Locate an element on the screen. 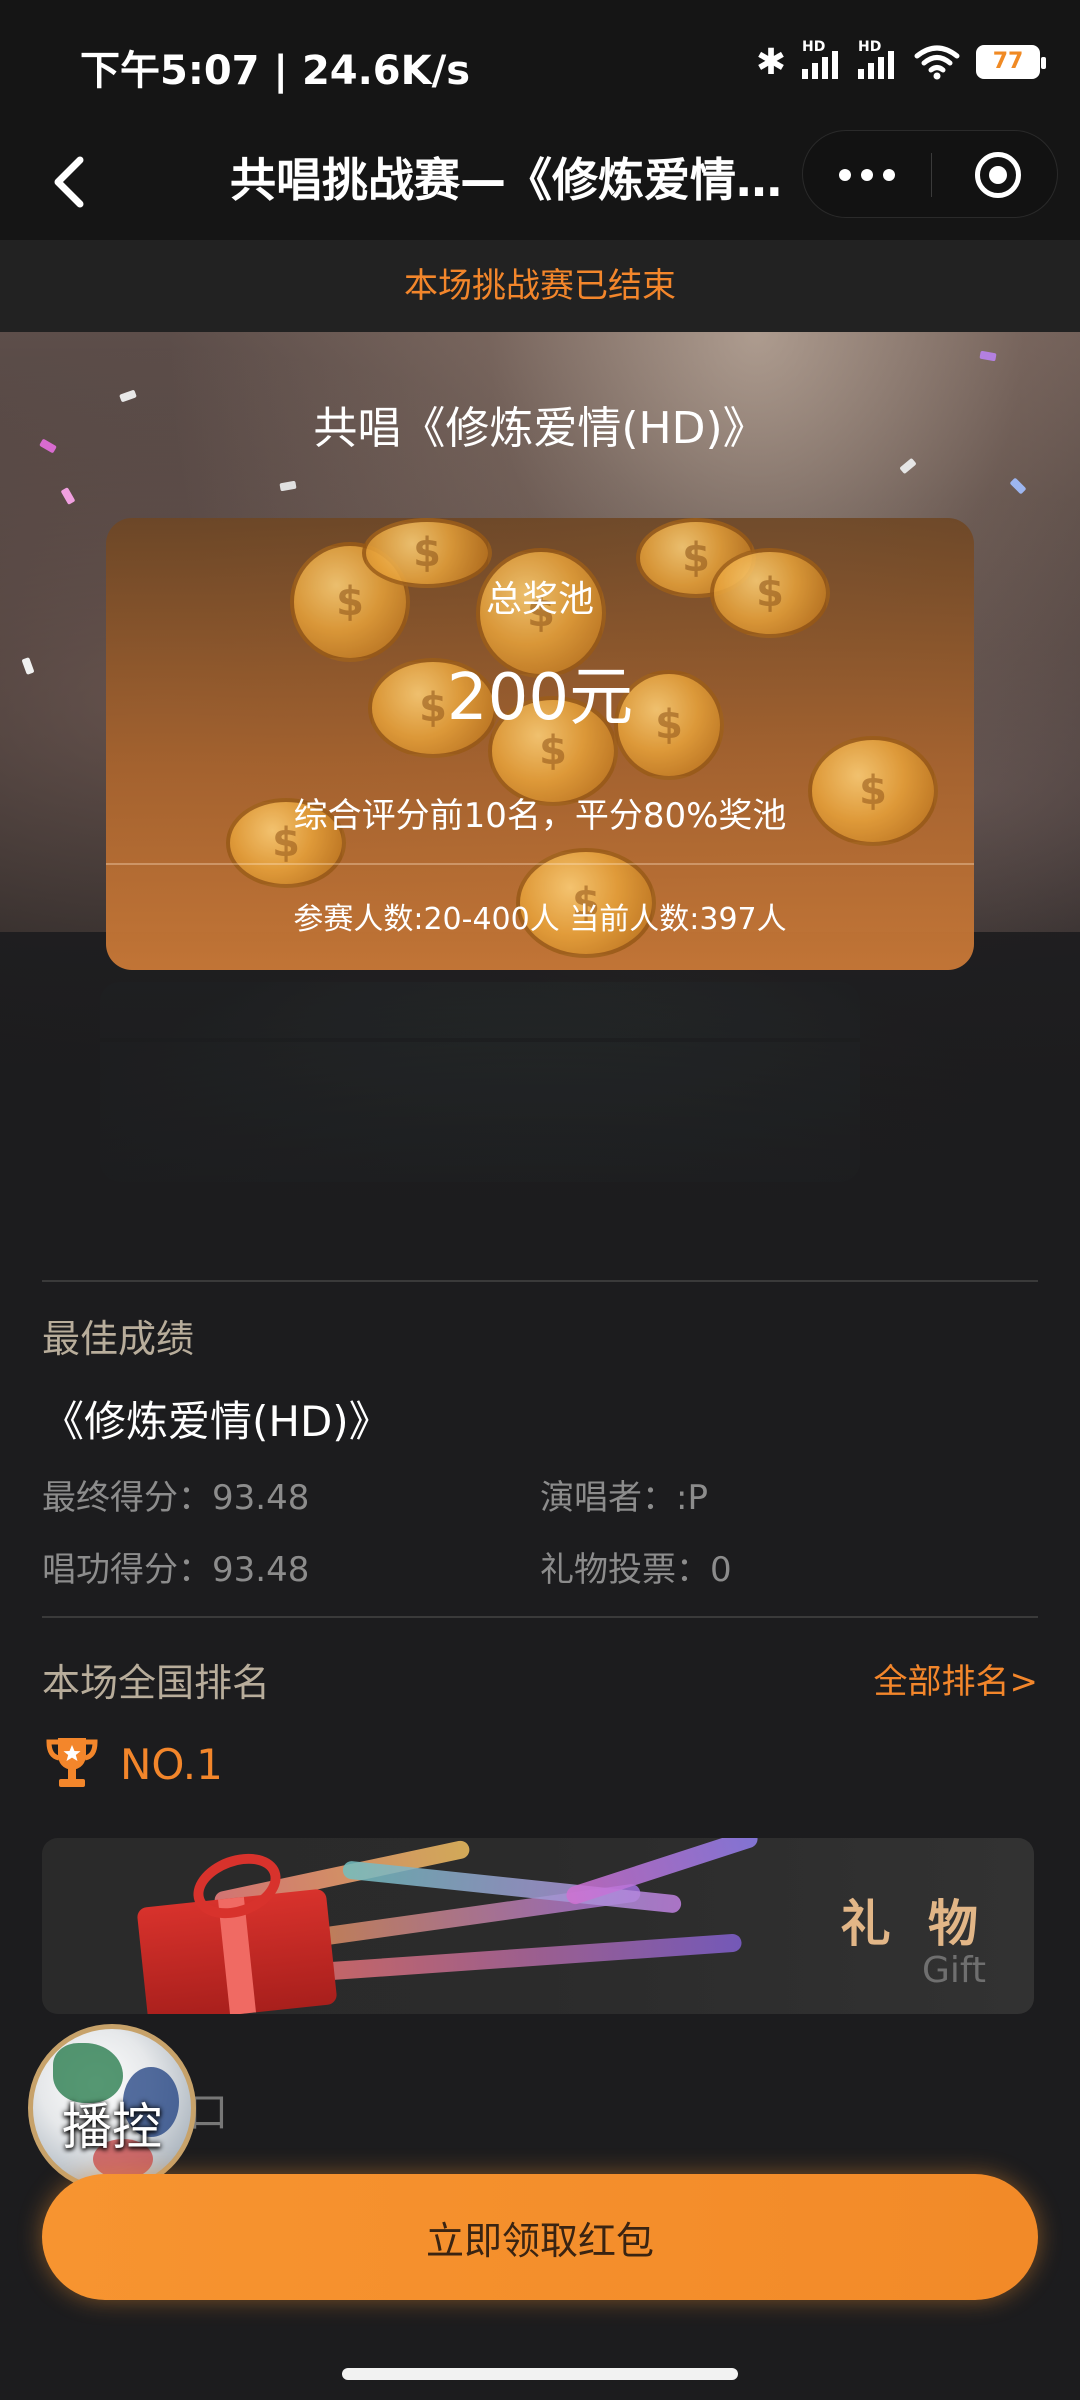 This screenshot has height=2400, width=1080. bluetooth-icon: ✱ is located at coordinates (770, 62).